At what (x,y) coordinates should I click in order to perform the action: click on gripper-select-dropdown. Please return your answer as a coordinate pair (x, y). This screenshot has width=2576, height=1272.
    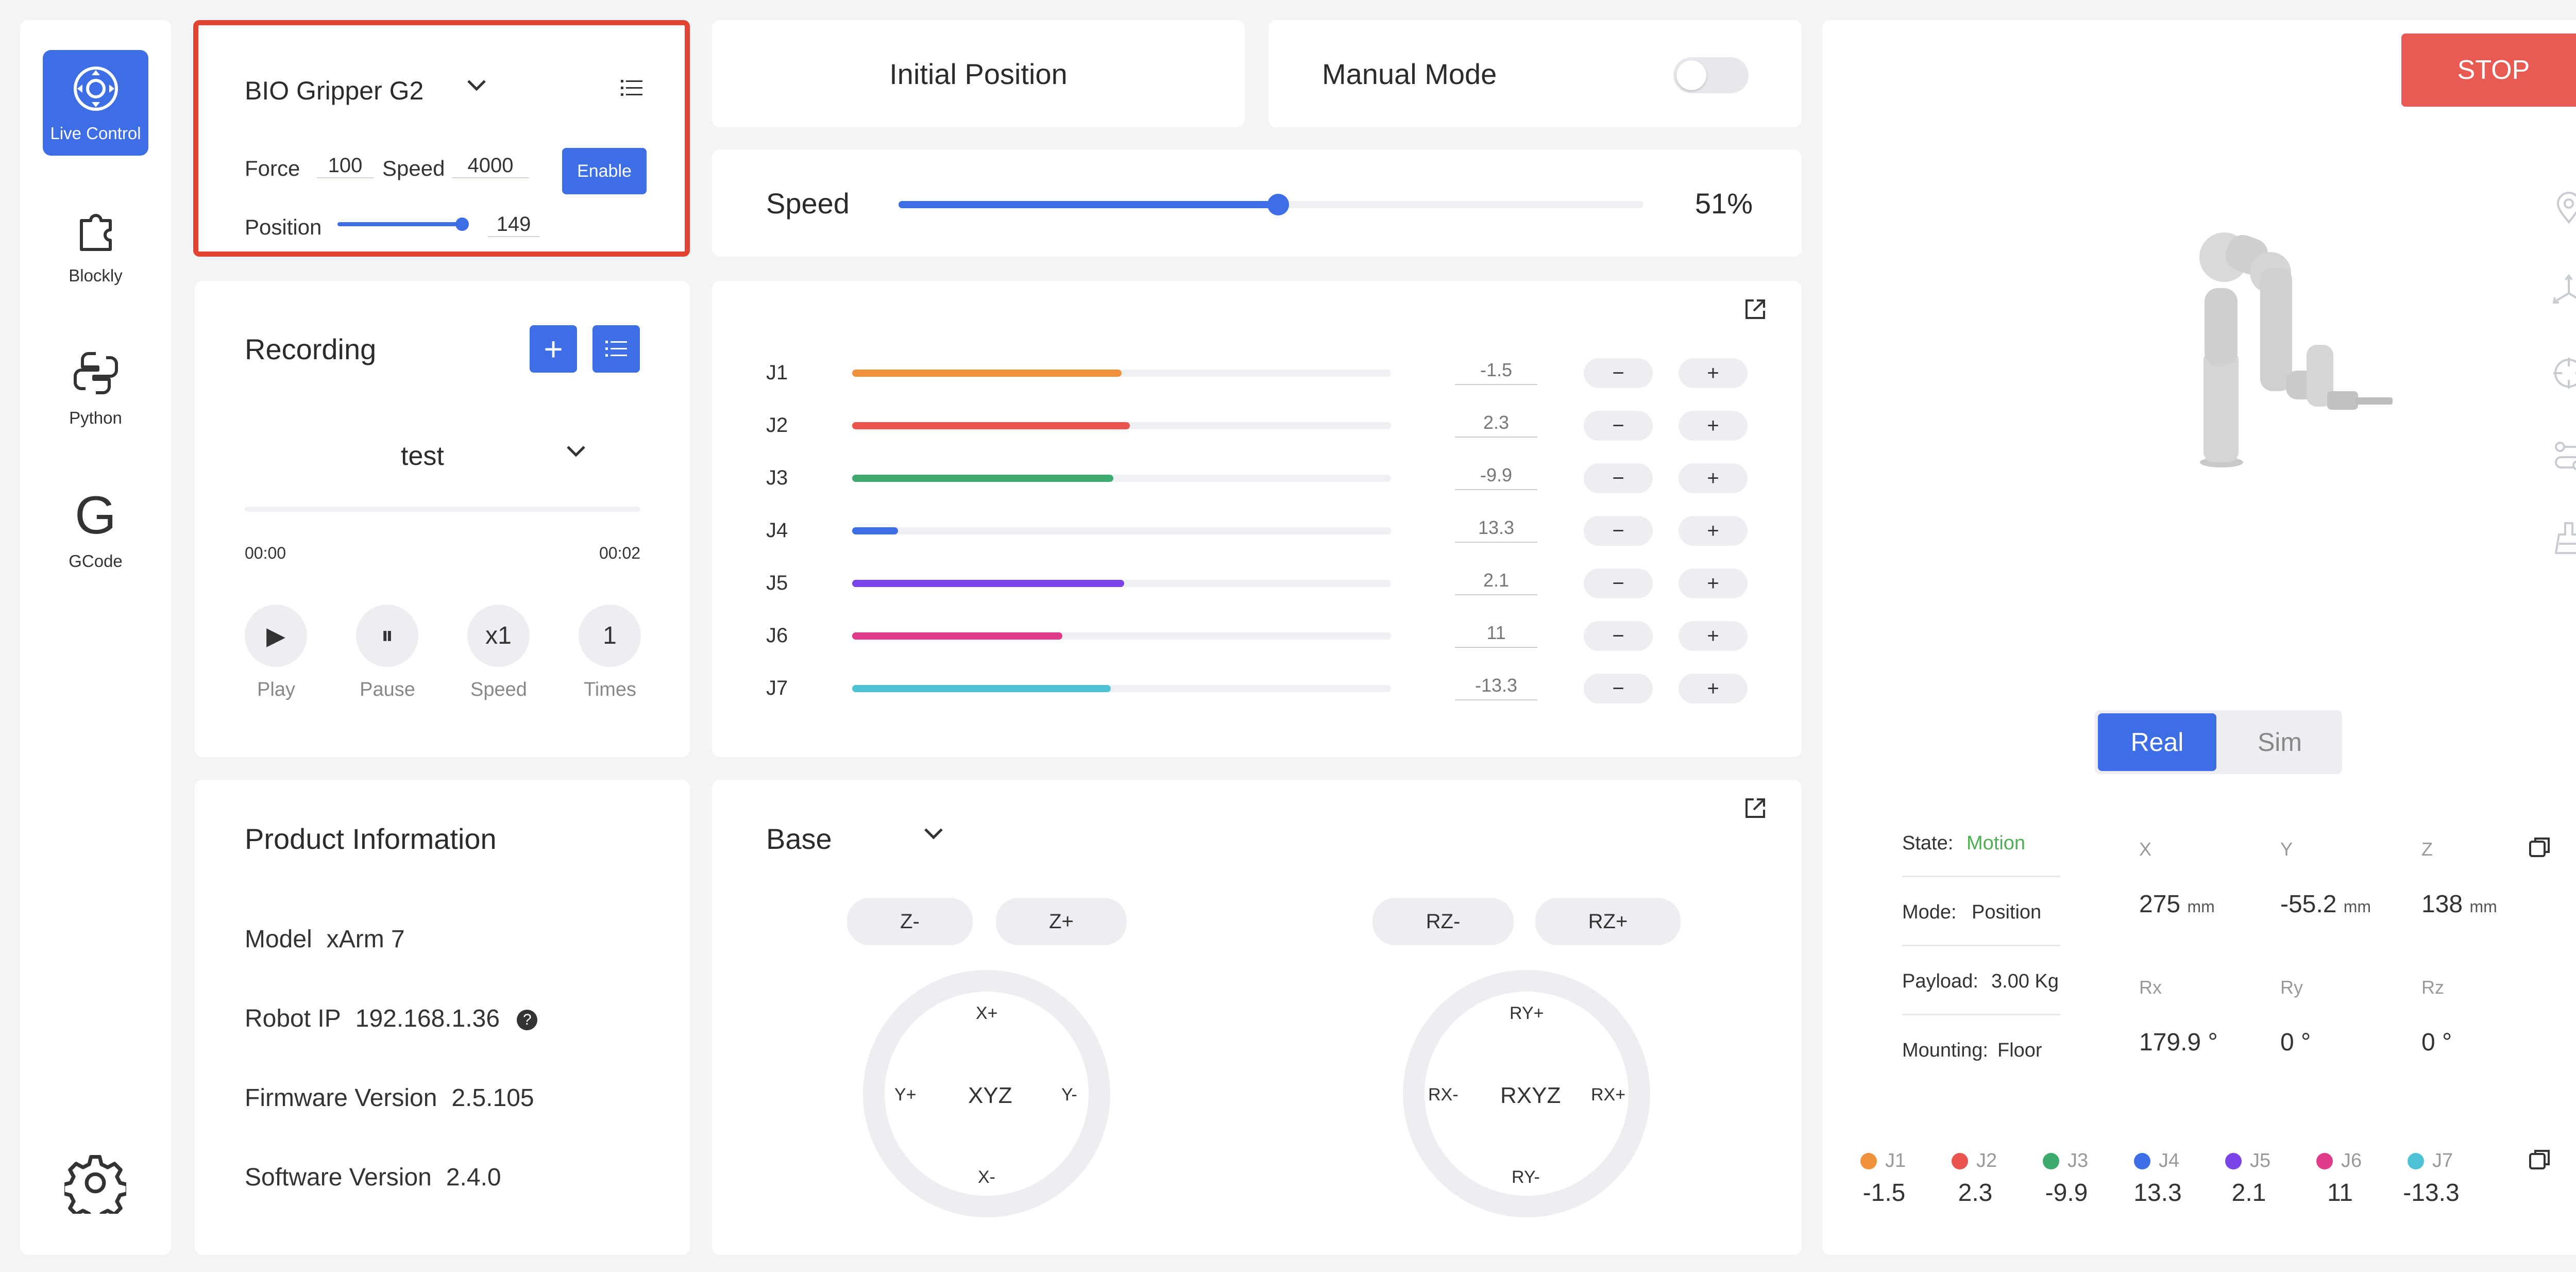
    Looking at the image, I should click on (476, 85).